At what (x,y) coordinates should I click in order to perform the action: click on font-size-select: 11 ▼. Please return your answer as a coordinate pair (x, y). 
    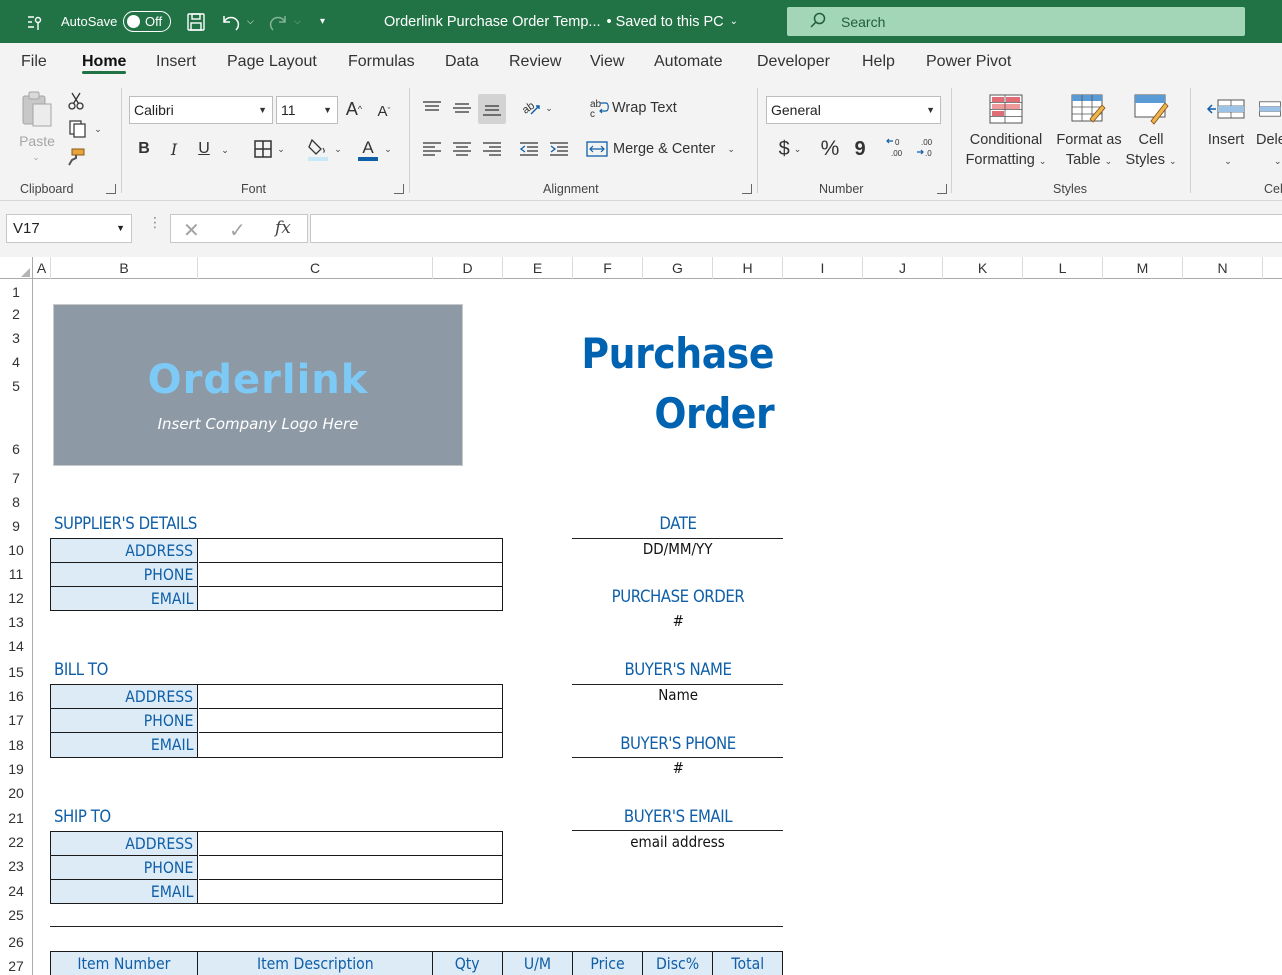
    Looking at the image, I should click on (307, 110).